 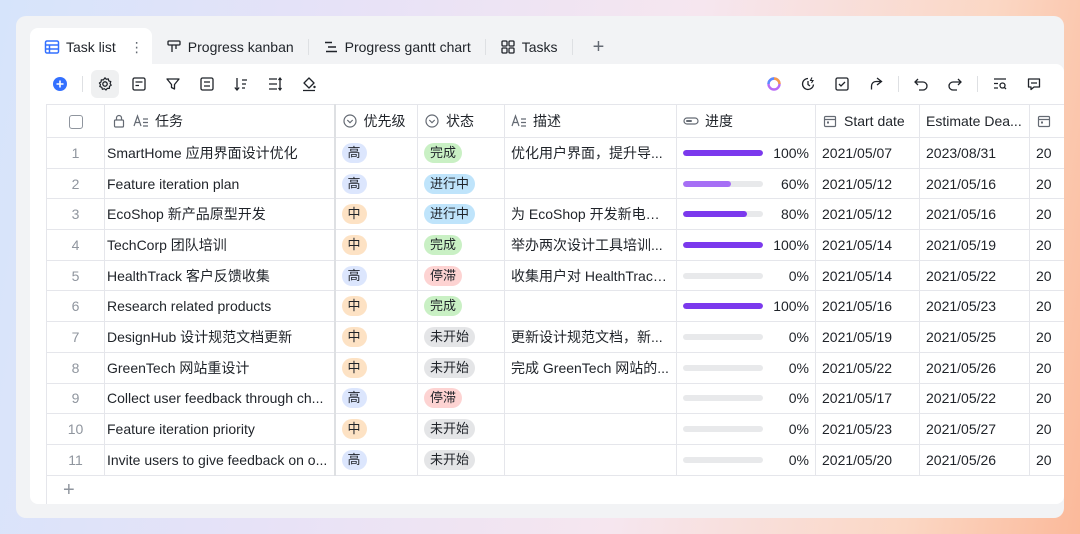 What do you see at coordinates (974, 153) in the screenshot?
I see `cell-estimate-deadline: 2023/08/31` at bounding box center [974, 153].